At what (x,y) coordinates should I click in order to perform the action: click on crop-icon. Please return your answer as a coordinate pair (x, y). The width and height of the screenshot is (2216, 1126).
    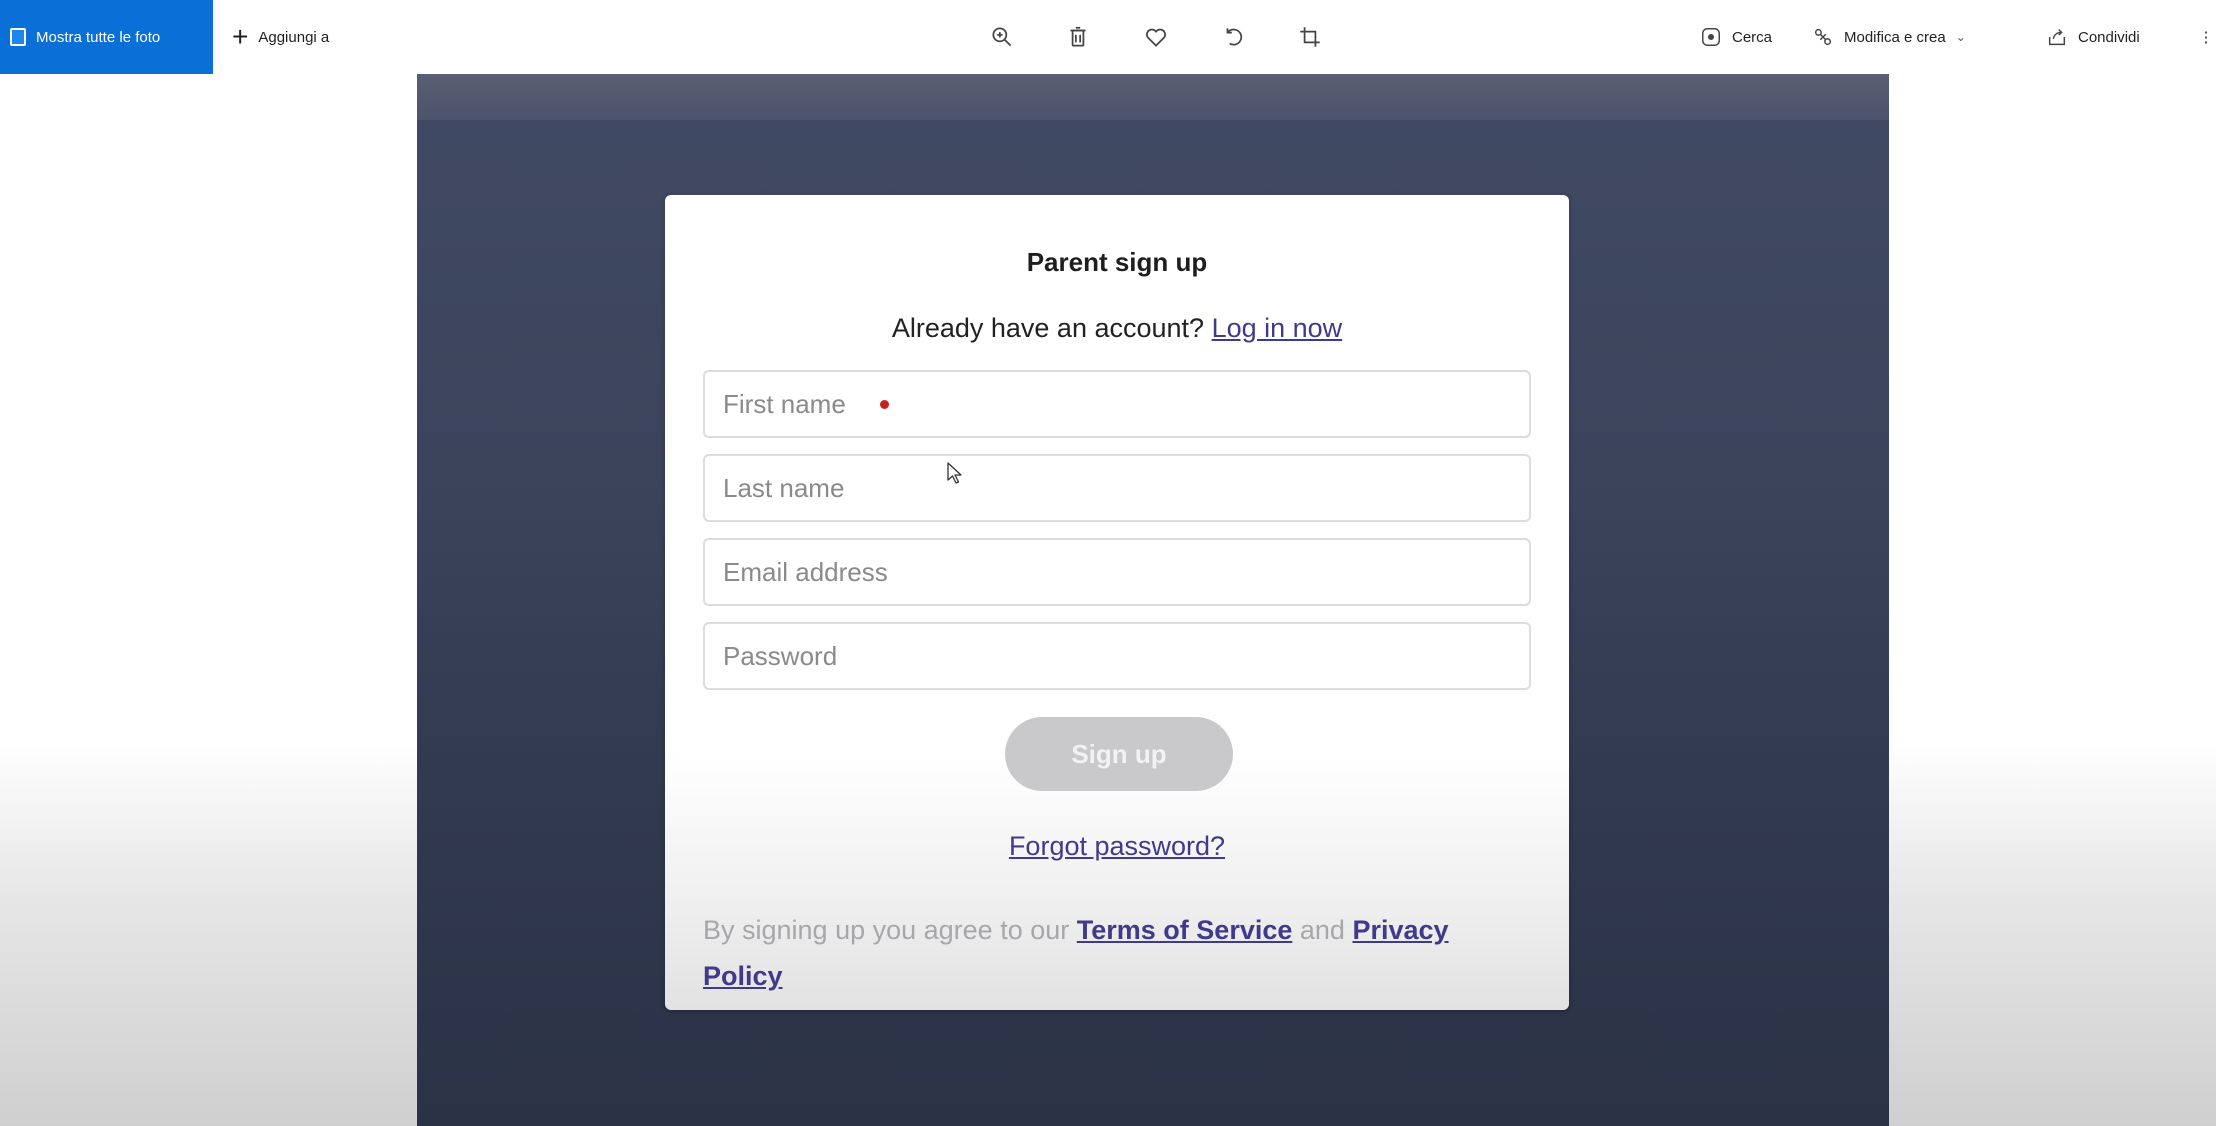
    Looking at the image, I should click on (1310, 37).